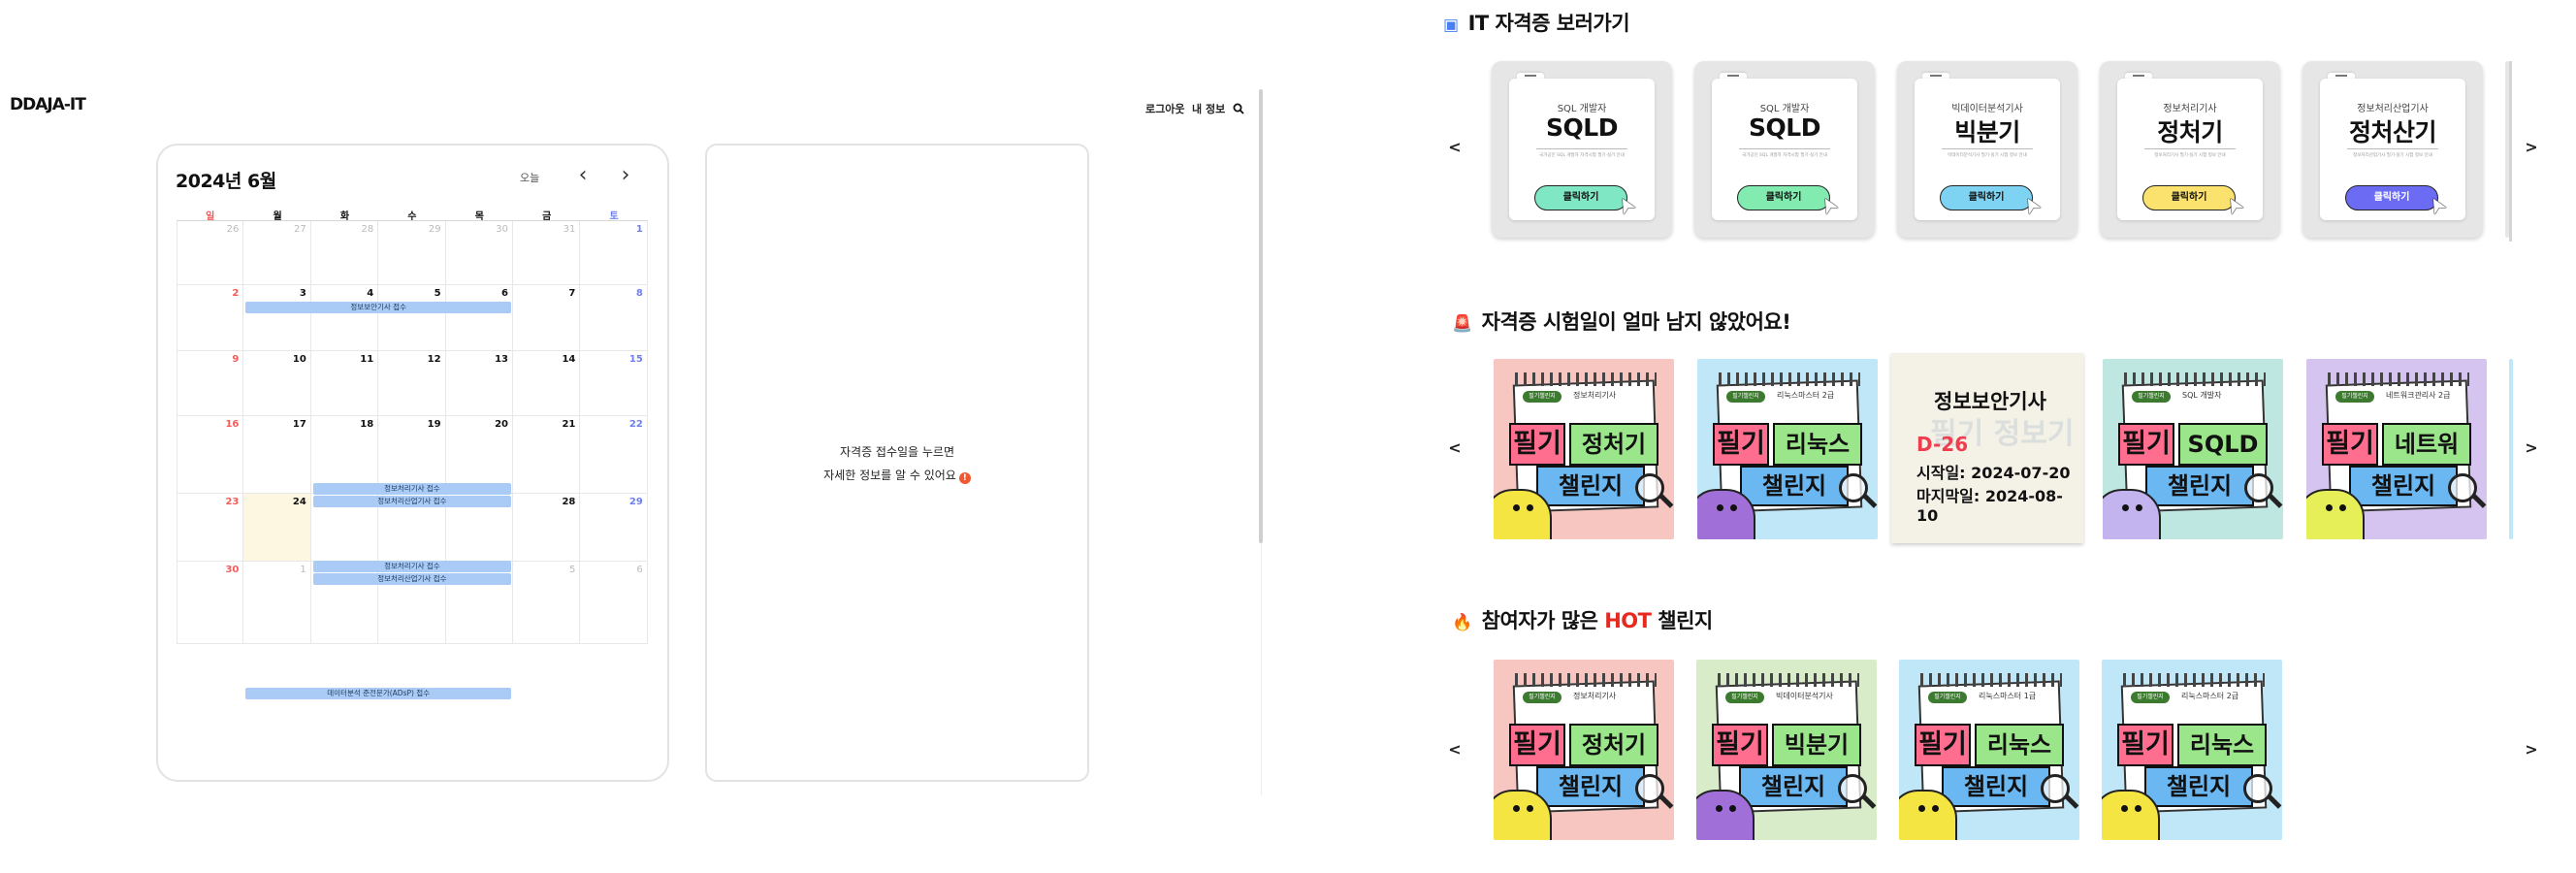 This screenshot has height=873, width=2576. What do you see at coordinates (2531, 147) in the screenshot?
I see `cert-next-arrow: >` at bounding box center [2531, 147].